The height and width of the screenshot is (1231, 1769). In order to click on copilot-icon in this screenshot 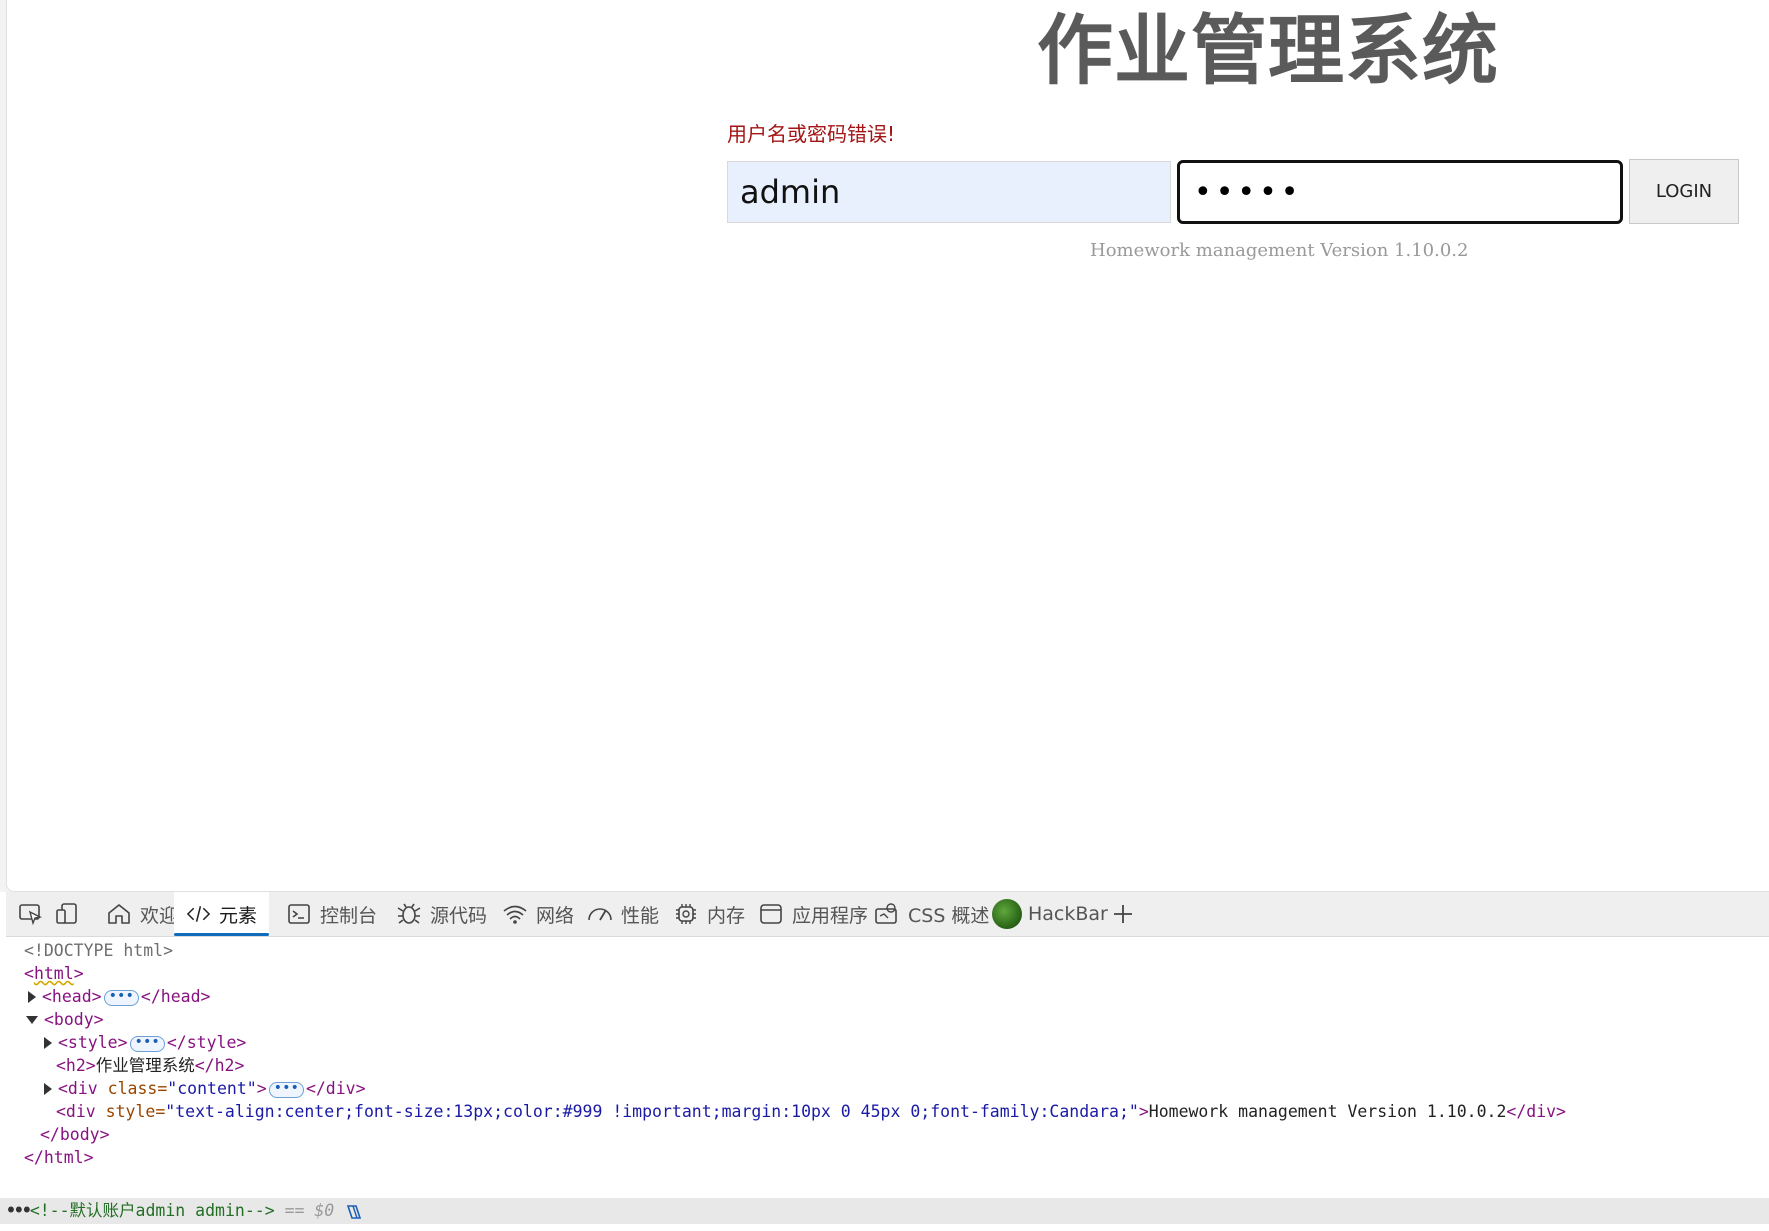, I will do `click(354, 1212)`.